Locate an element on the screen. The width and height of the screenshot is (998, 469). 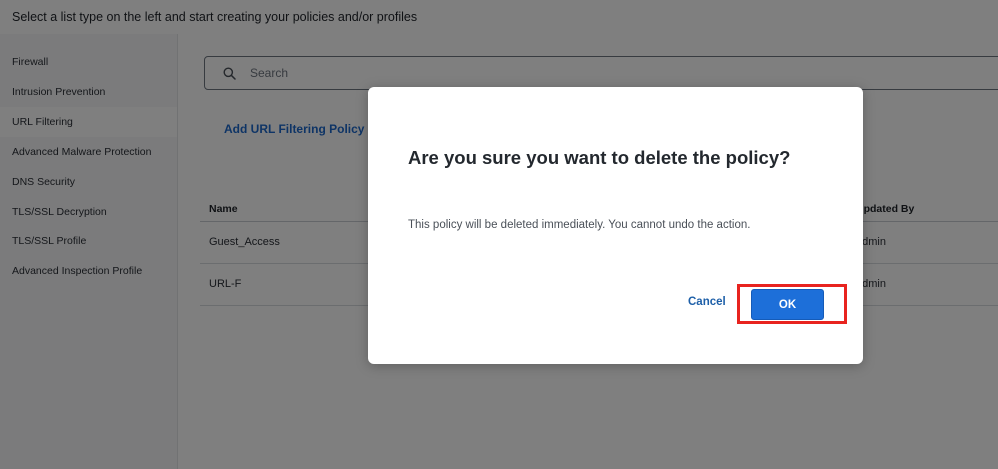
ok-button: OK is located at coordinates (787, 304).